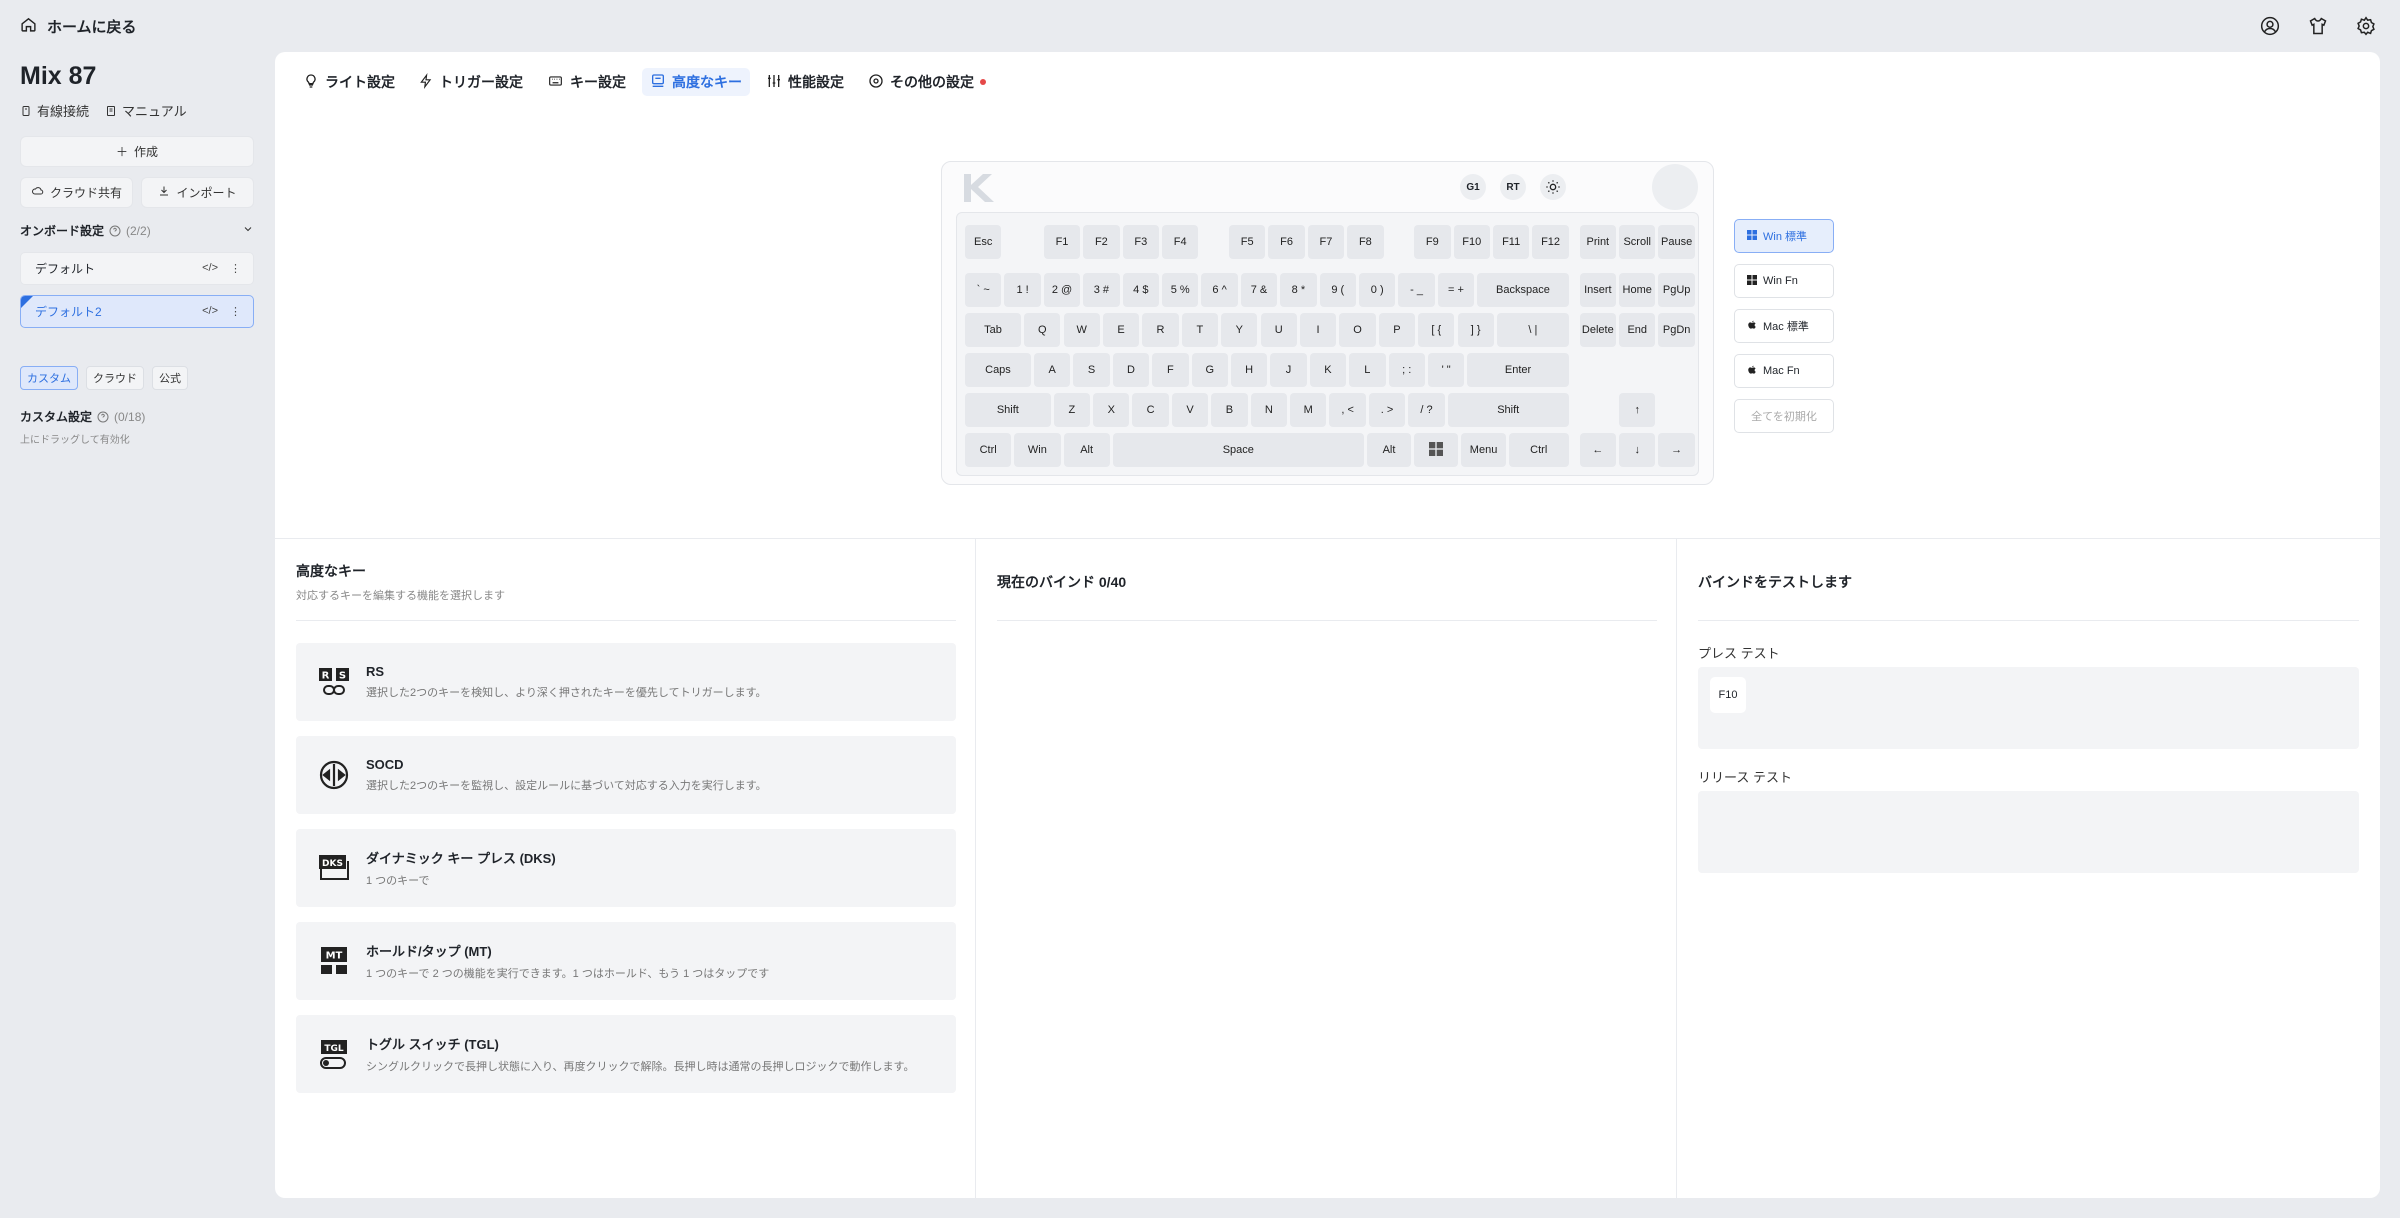  What do you see at coordinates (1475, 330) in the screenshot?
I see `key: ] }` at bounding box center [1475, 330].